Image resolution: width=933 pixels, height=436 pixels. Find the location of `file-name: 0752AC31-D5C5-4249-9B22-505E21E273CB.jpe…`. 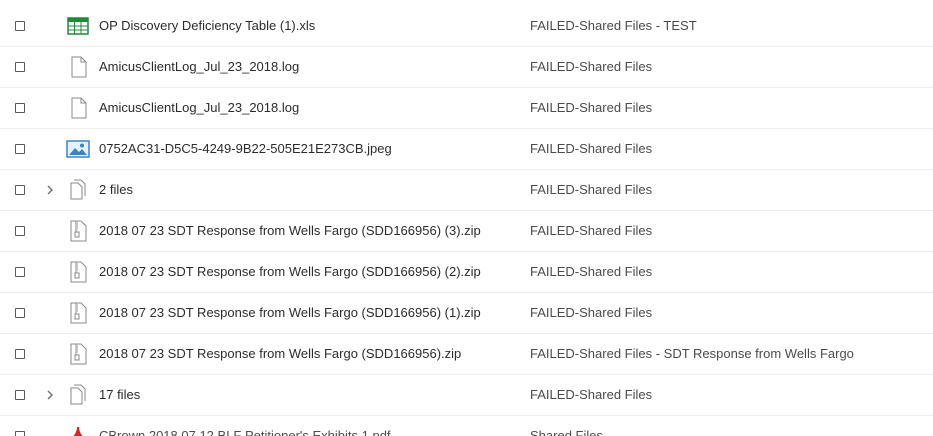

file-name: 0752AC31-D5C5-4249-9B22-505E21E273CB.jpe… is located at coordinates (245, 149).